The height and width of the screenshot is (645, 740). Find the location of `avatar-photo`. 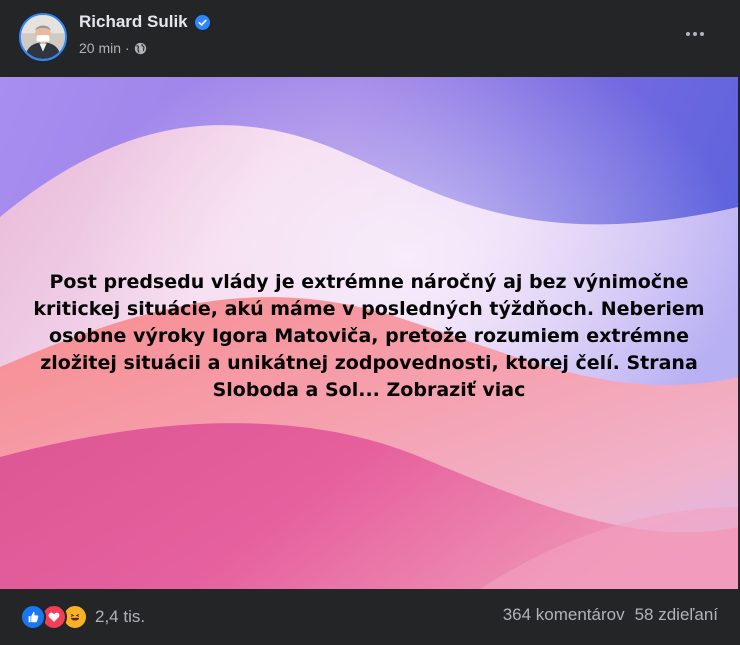

avatar-photo is located at coordinates (43, 37).